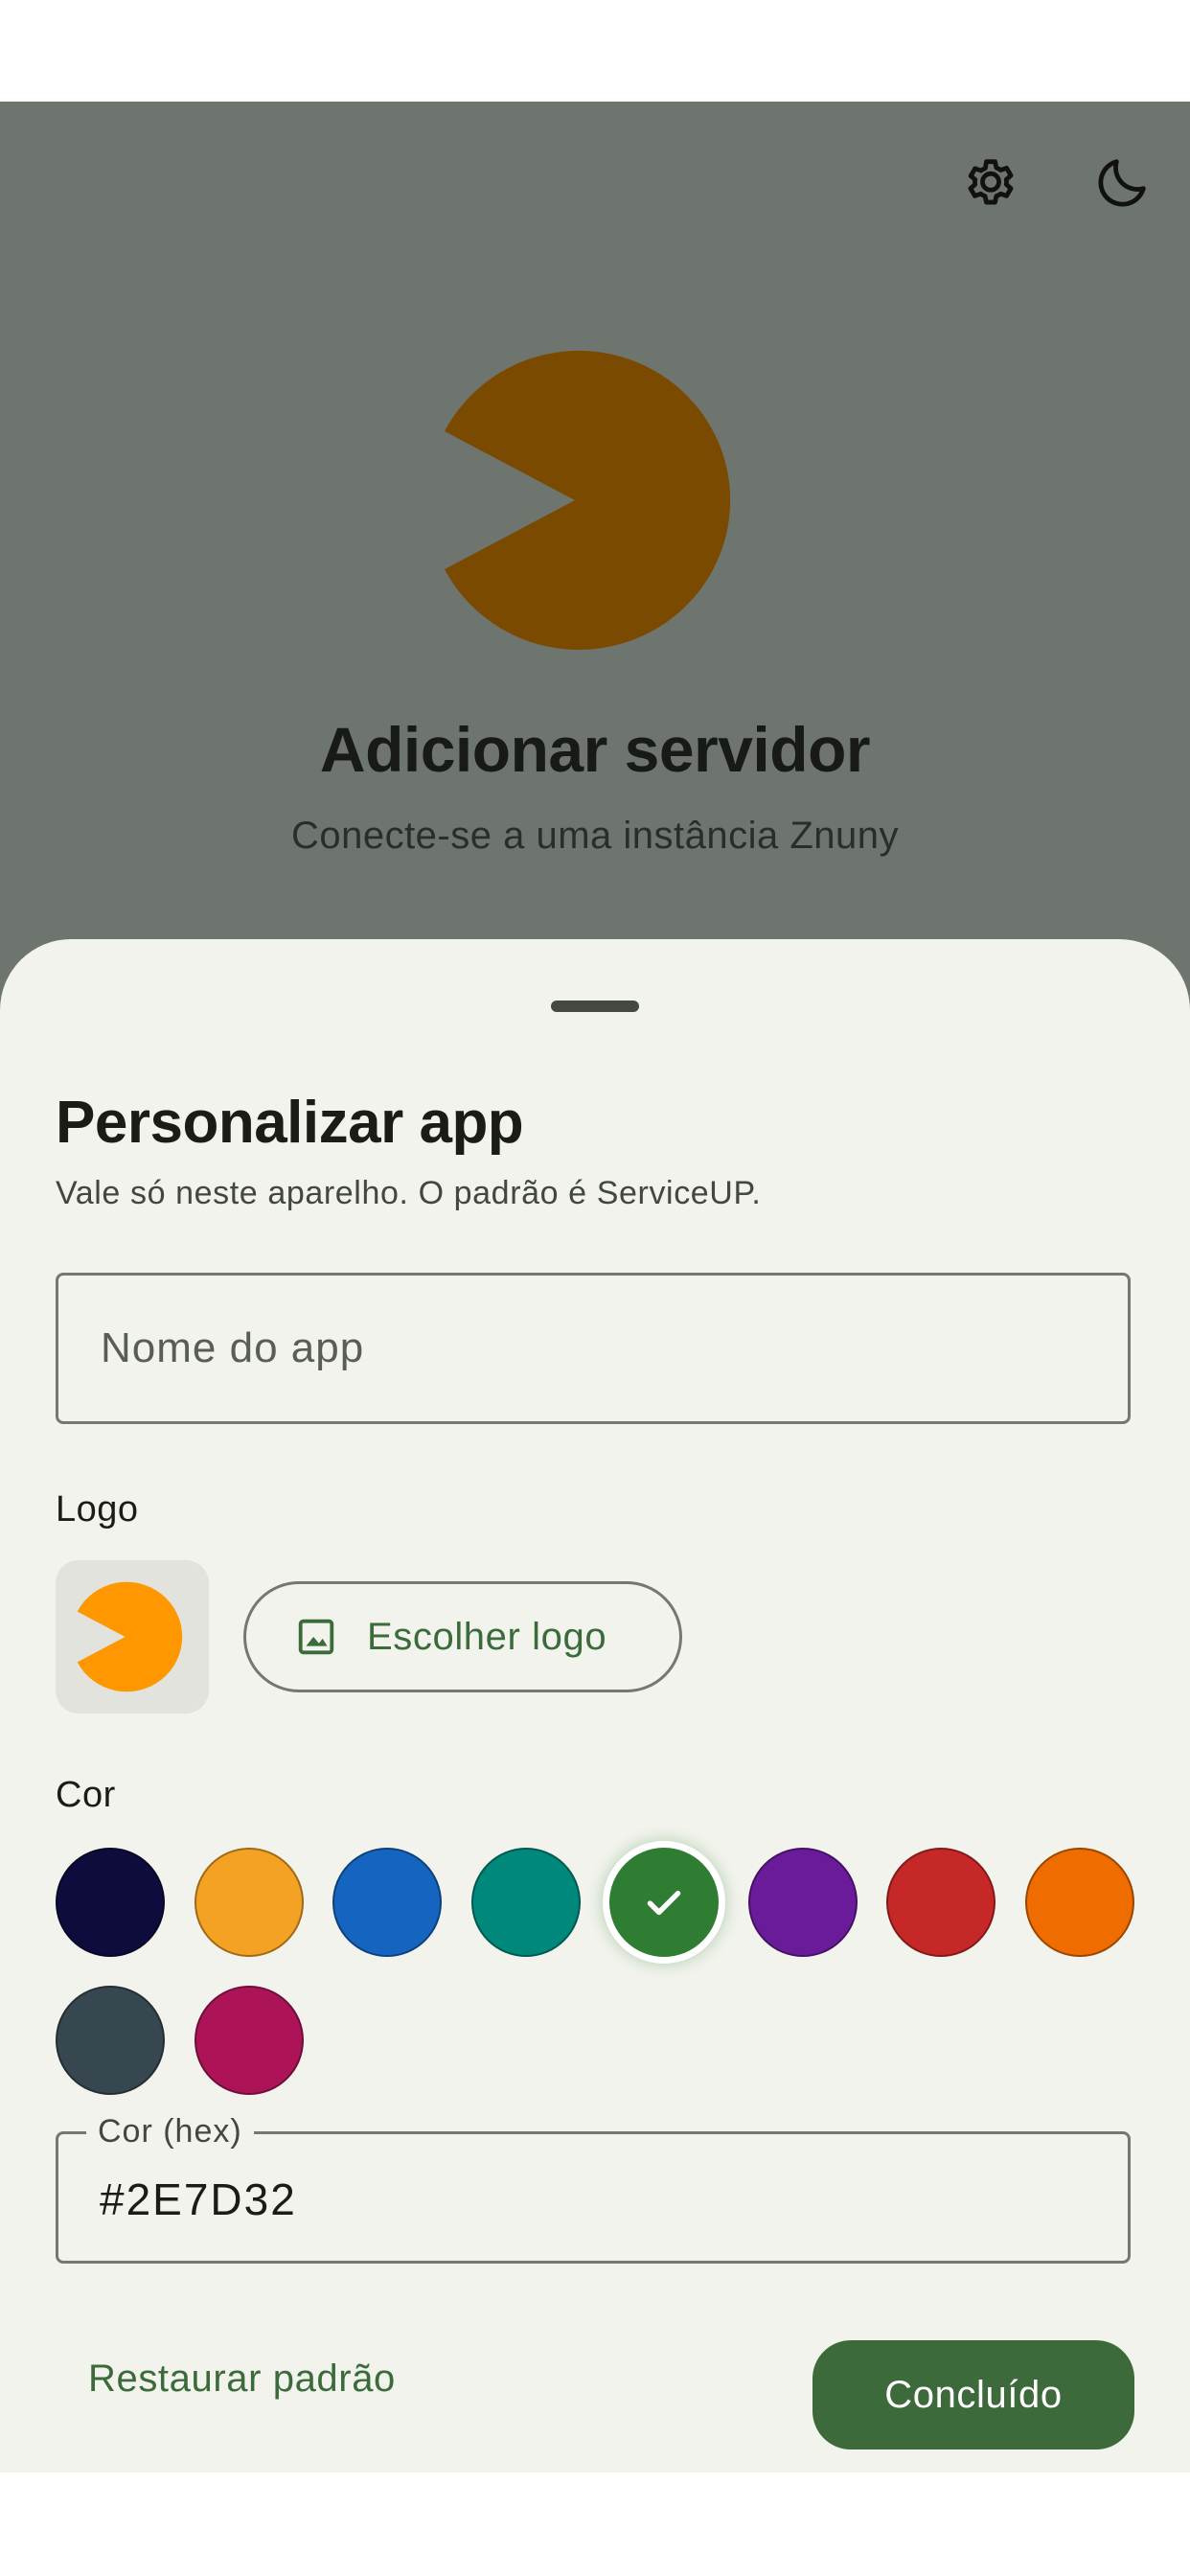  Describe the element at coordinates (973, 2395) in the screenshot. I see `done-button: Concluído` at that location.